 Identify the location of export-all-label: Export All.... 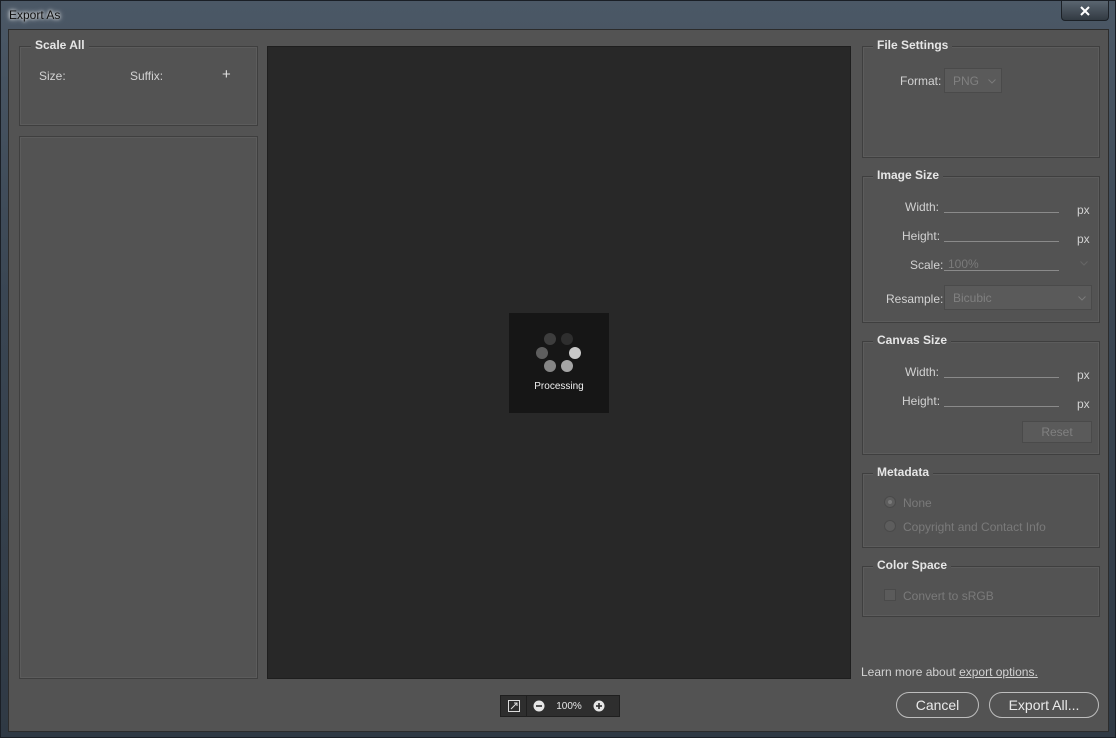
(1044, 705).